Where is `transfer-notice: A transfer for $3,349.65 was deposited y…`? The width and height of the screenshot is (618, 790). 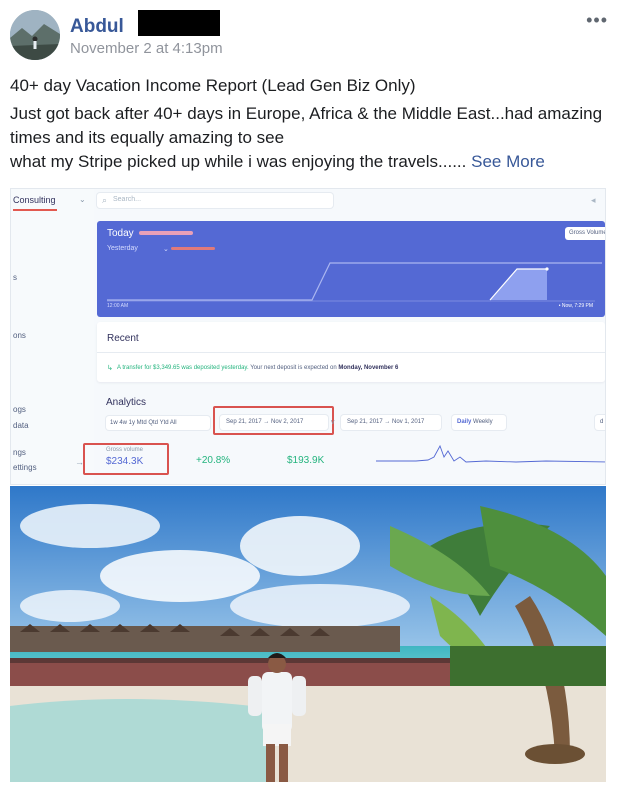
transfer-notice: A transfer for $3,349.65 was deposited y… is located at coordinates (257, 368).